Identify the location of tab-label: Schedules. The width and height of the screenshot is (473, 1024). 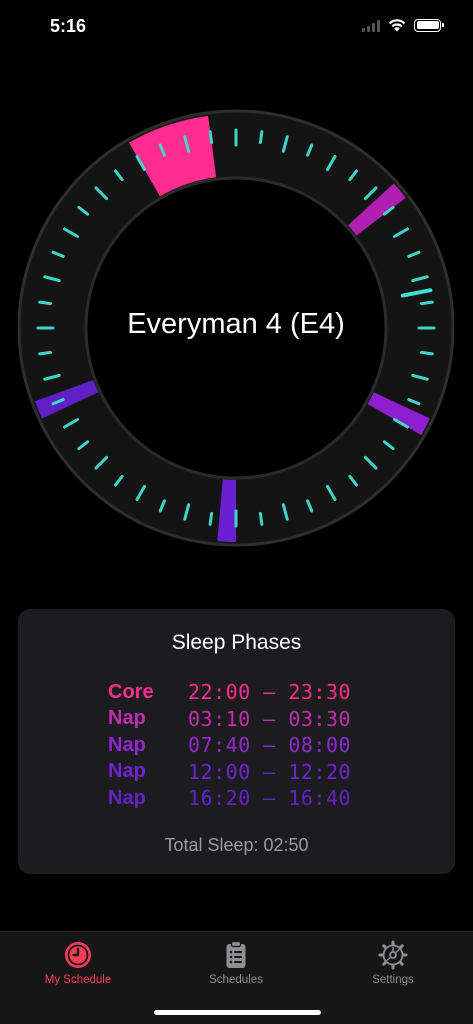
(236, 980).